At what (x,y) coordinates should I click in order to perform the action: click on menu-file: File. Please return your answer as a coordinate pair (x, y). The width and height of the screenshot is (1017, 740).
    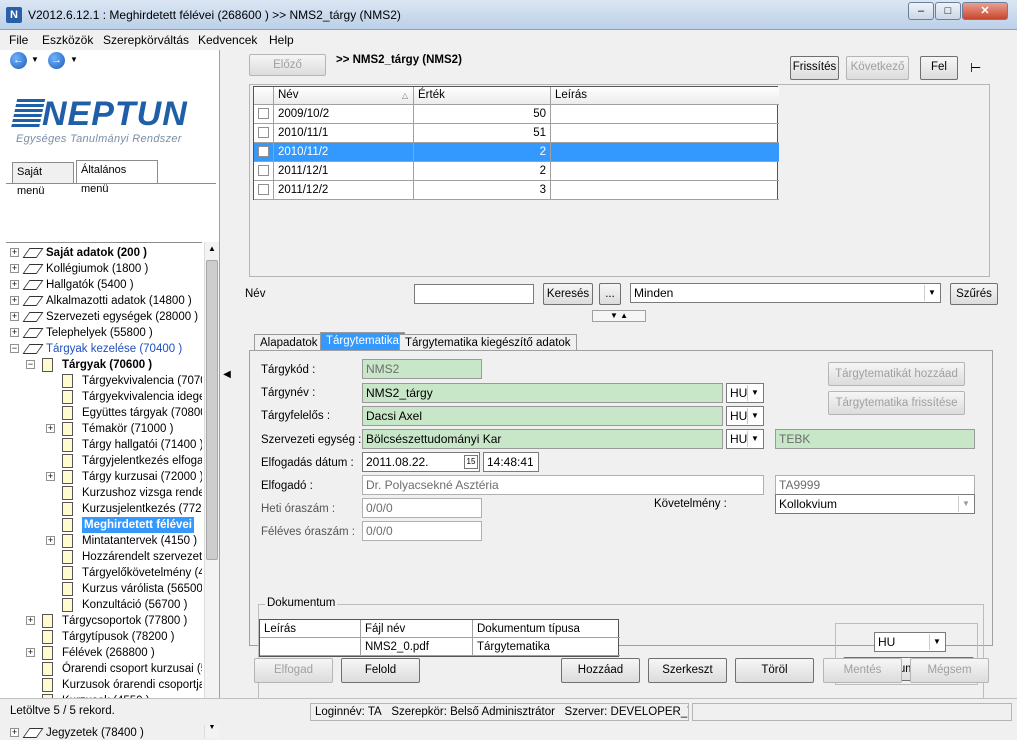
    Looking at the image, I should click on (18, 40).